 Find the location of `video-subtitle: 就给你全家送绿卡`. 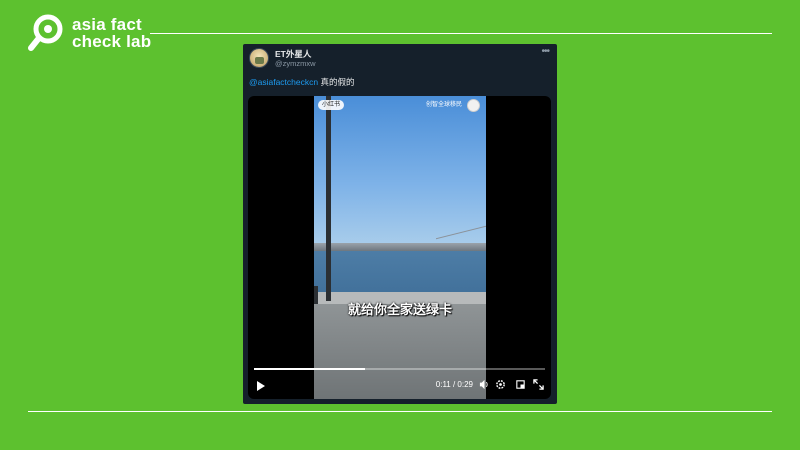

video-subtitle: 就给你全家送绿卡 is located at coordinates (399, 310).